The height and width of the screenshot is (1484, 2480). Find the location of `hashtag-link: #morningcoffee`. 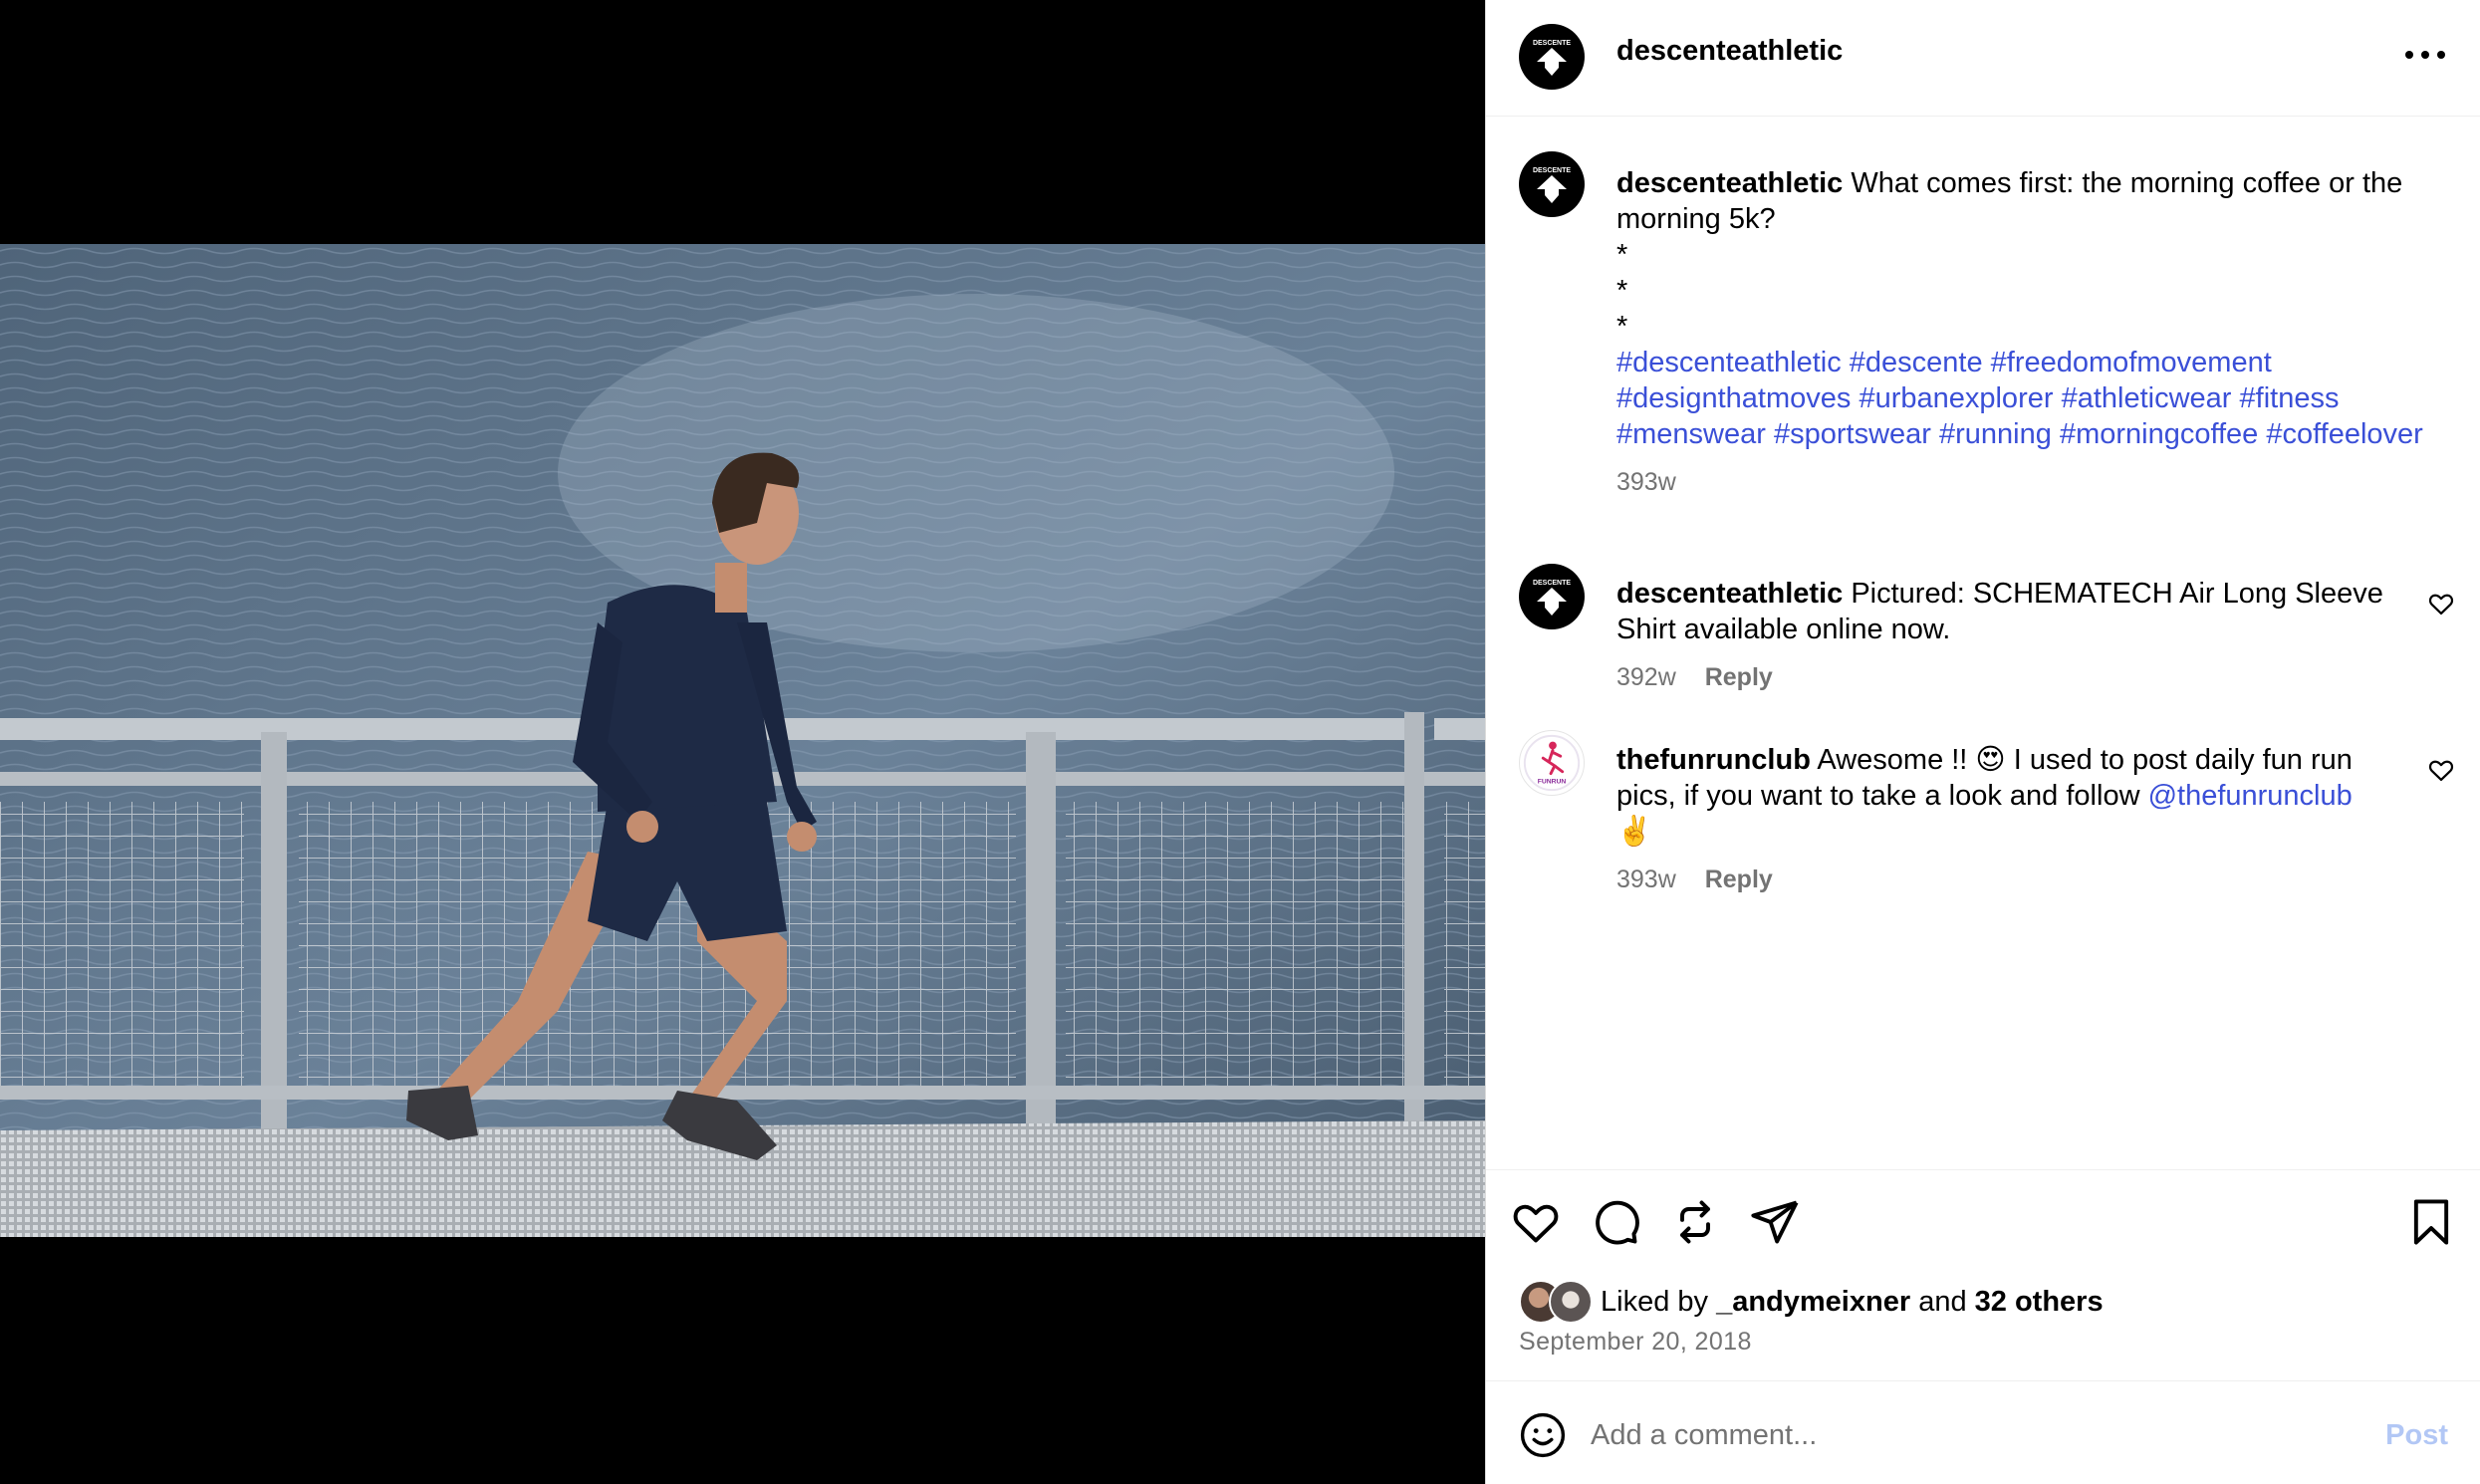

hashtag-link: #morningcoffee is located at coordinates (2159, 434).